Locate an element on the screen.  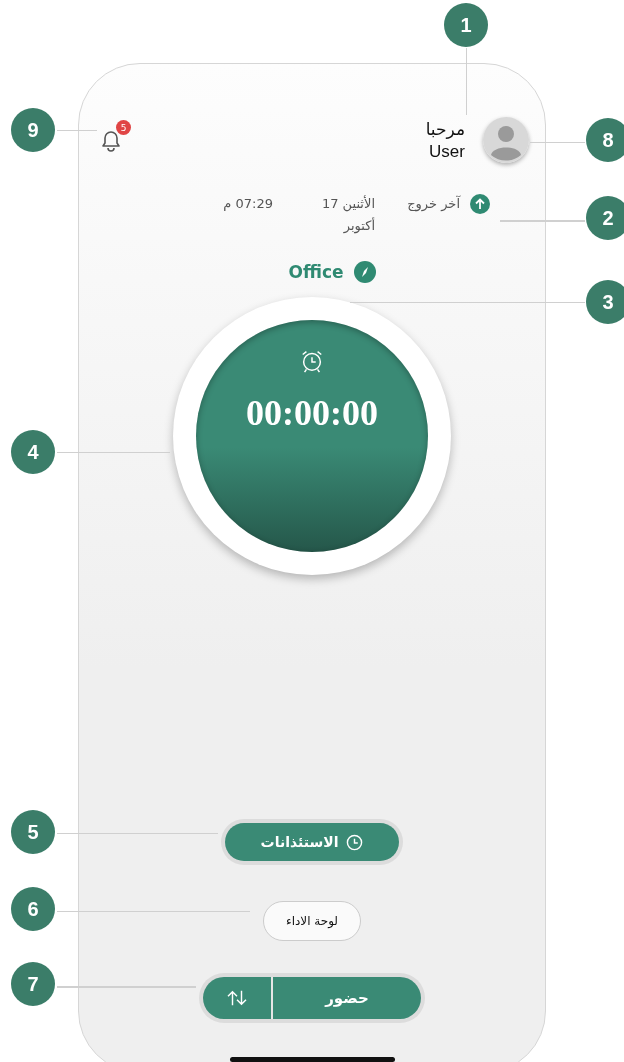
callout-number: 8 is located at coordinates (605, 140).